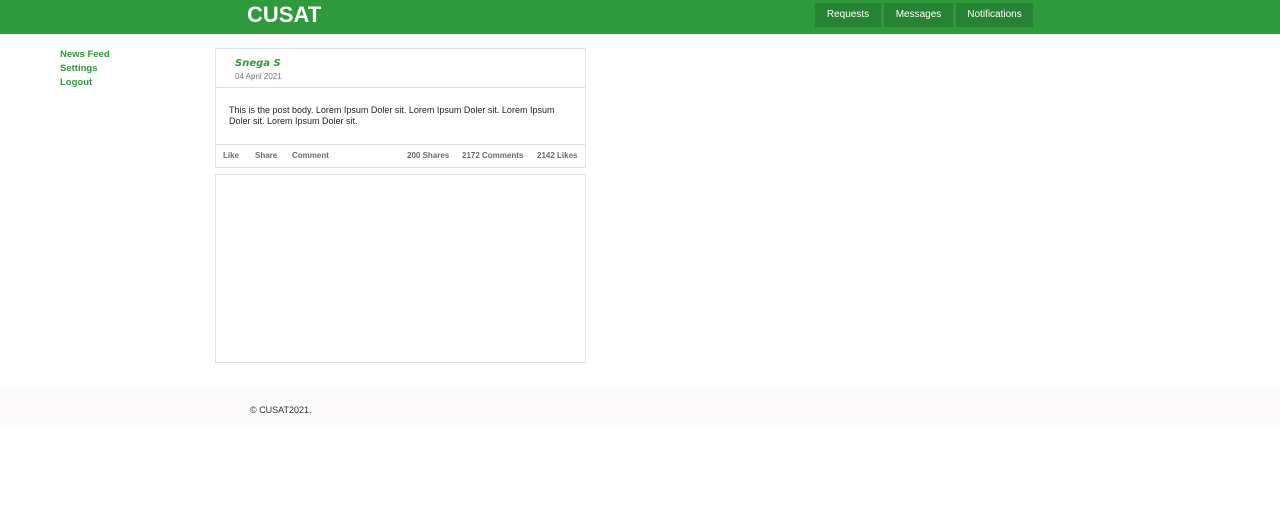  Describe the element at coordinates (85, 83) in the screenshot. I see `sidebar-item-logout: Logout` at that location.